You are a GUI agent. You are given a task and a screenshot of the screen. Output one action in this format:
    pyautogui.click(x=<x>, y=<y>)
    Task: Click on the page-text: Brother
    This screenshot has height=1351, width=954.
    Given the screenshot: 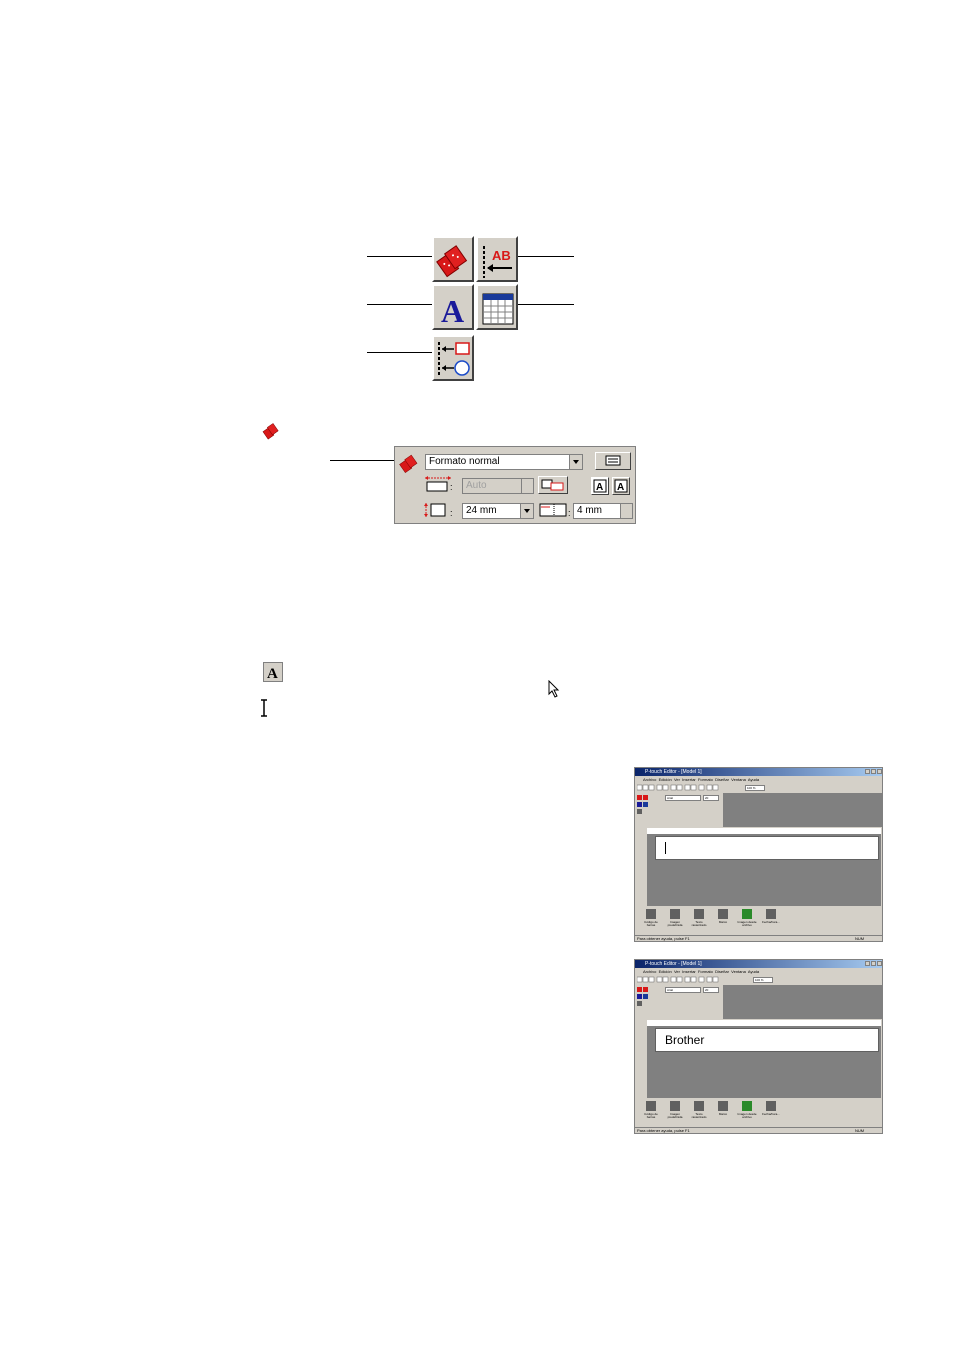 What is the action you would take?
    pyautogui.click(x=685, y=1040)
    